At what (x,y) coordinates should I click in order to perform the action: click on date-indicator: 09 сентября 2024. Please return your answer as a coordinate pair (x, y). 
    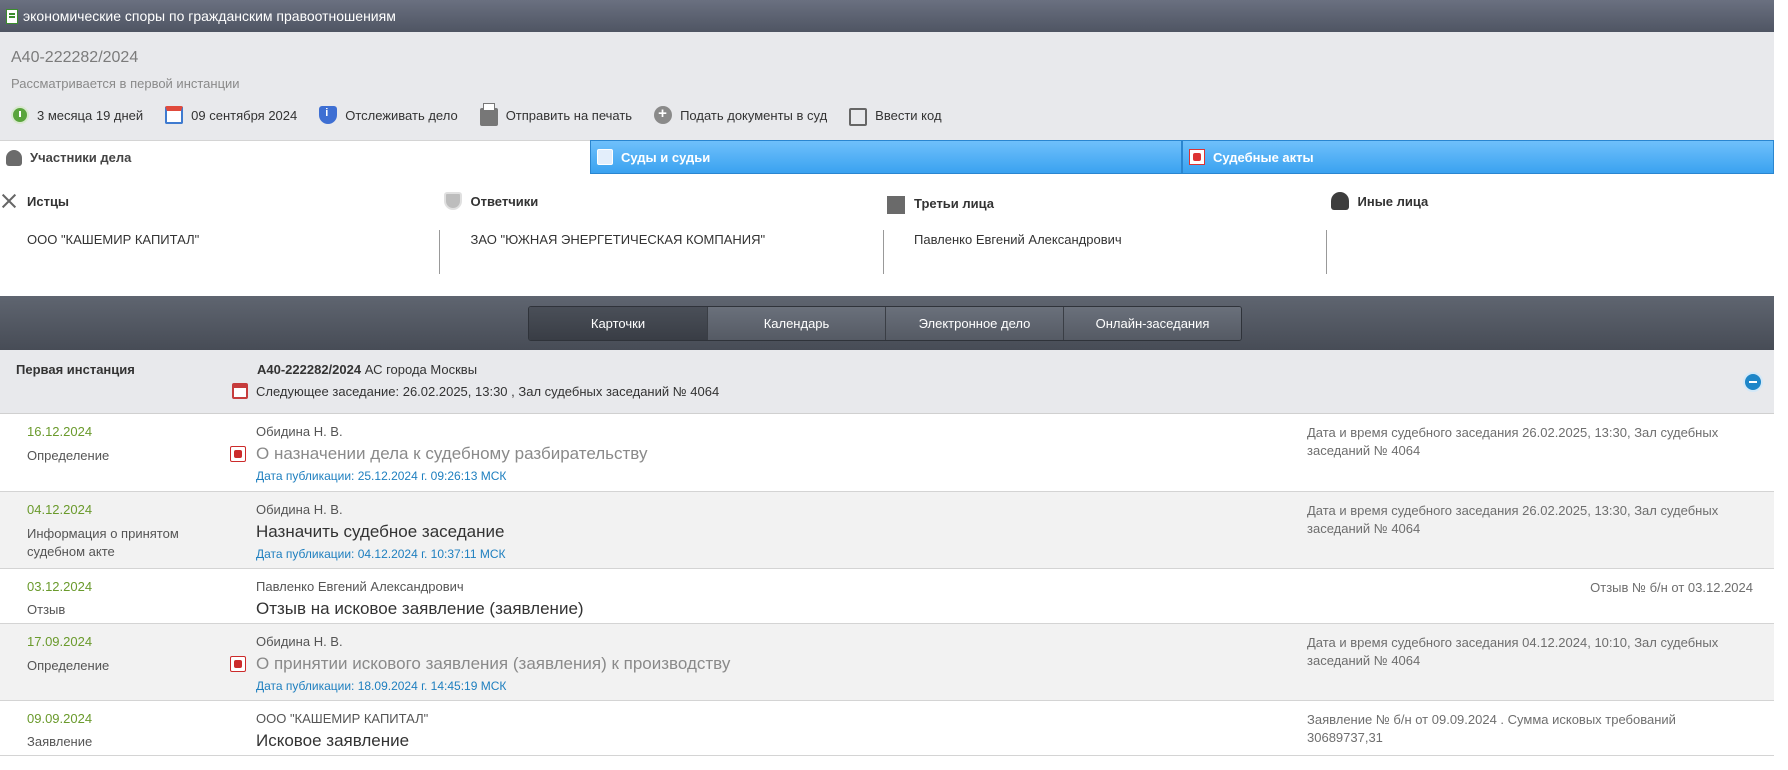
    Looking at the image, I should click on (231, 115).